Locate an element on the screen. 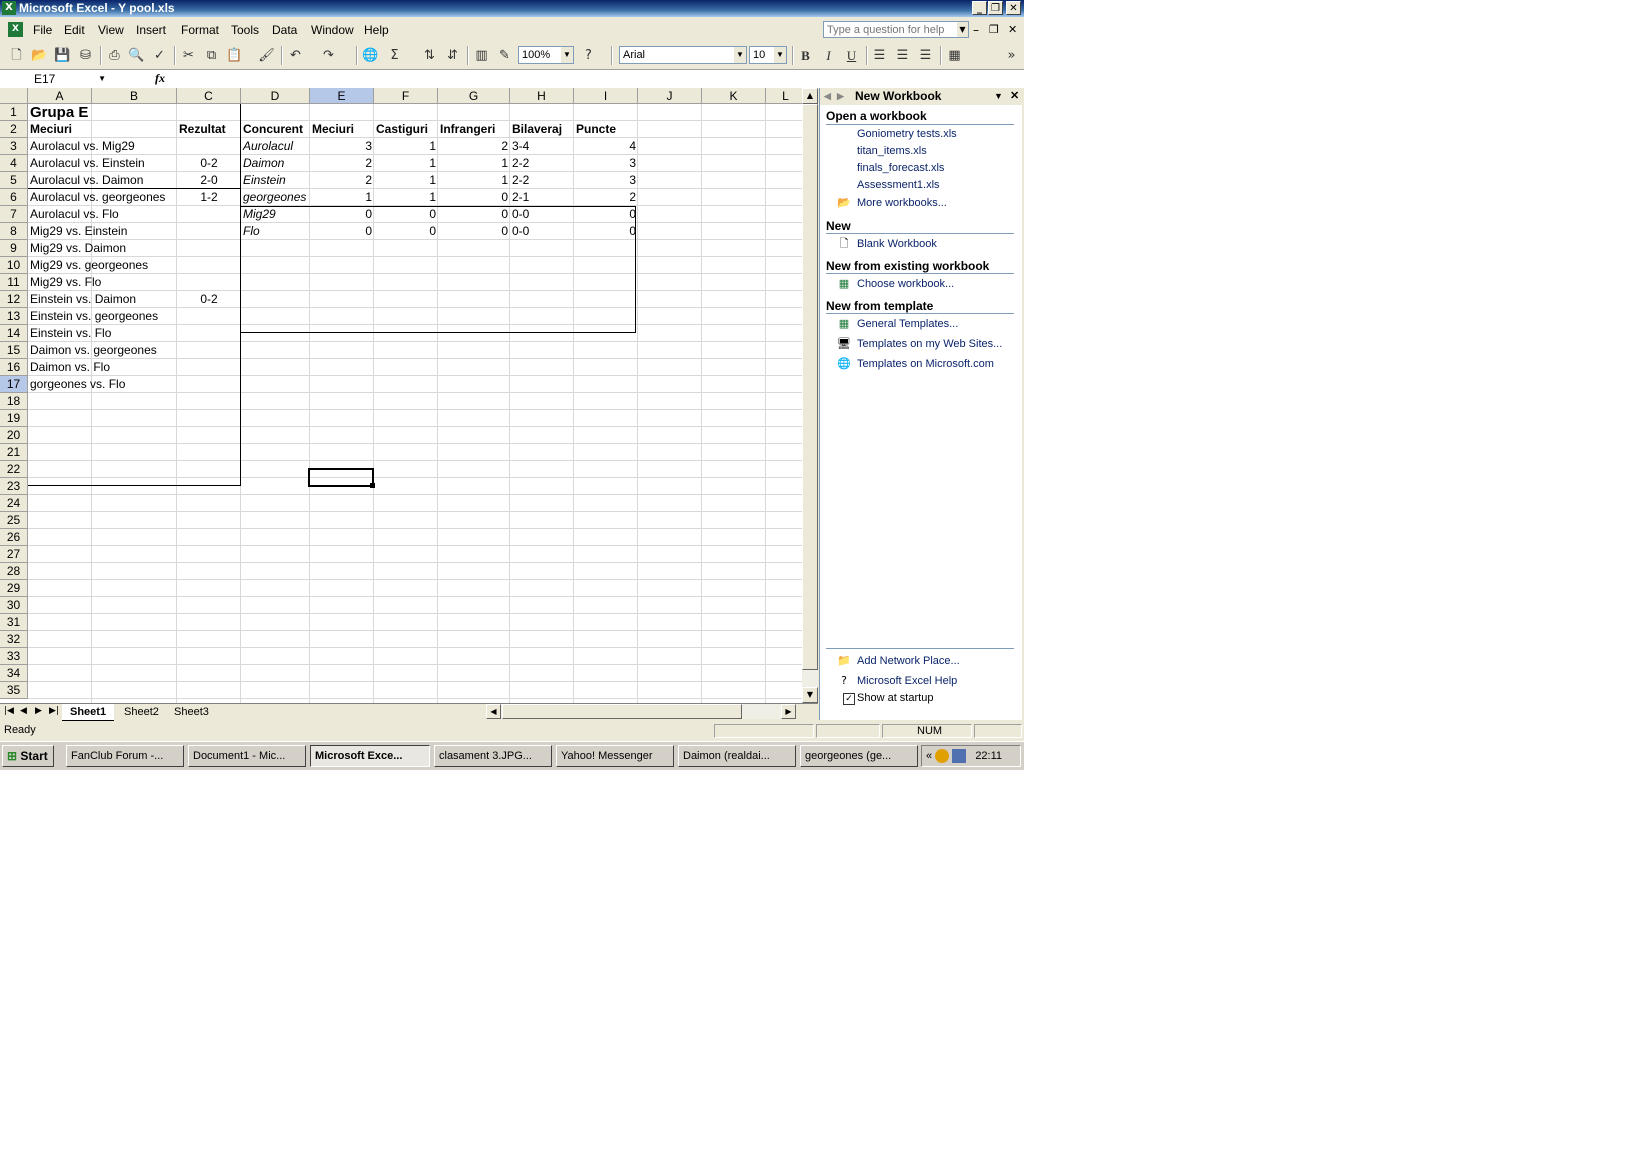 This screenshot has width=1650, height=1155. tray-expand-icon: « is located at coordinates (929, 756).